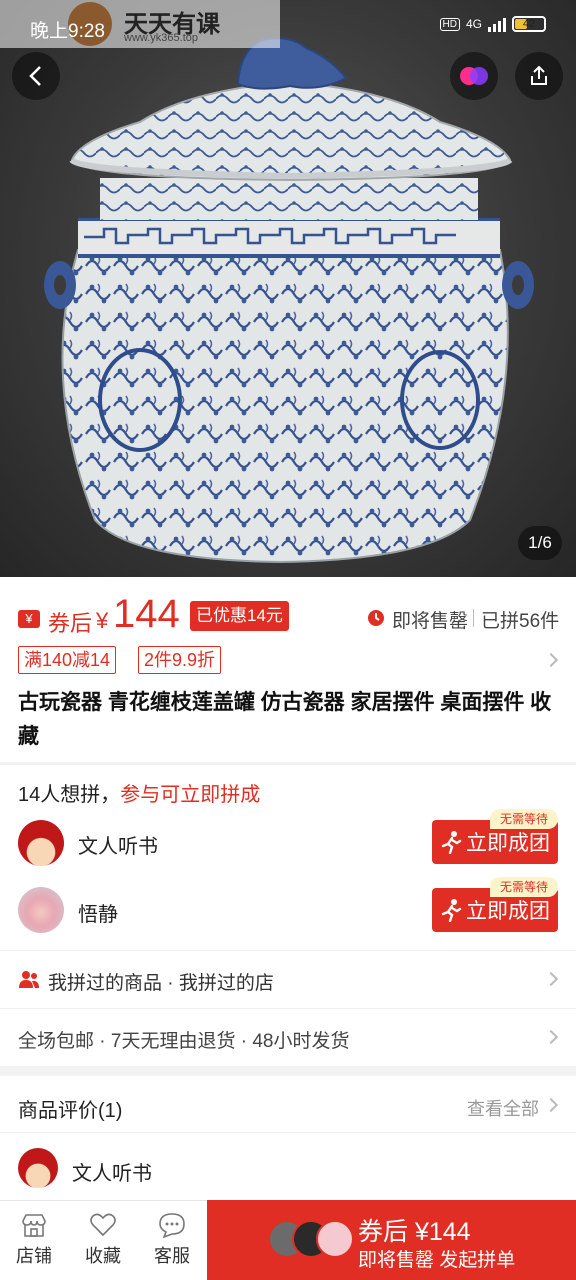  Describe the element at coordinates (172, 1256) in the screenshot. I see `customer-service-tab-label: 客服` at that location.